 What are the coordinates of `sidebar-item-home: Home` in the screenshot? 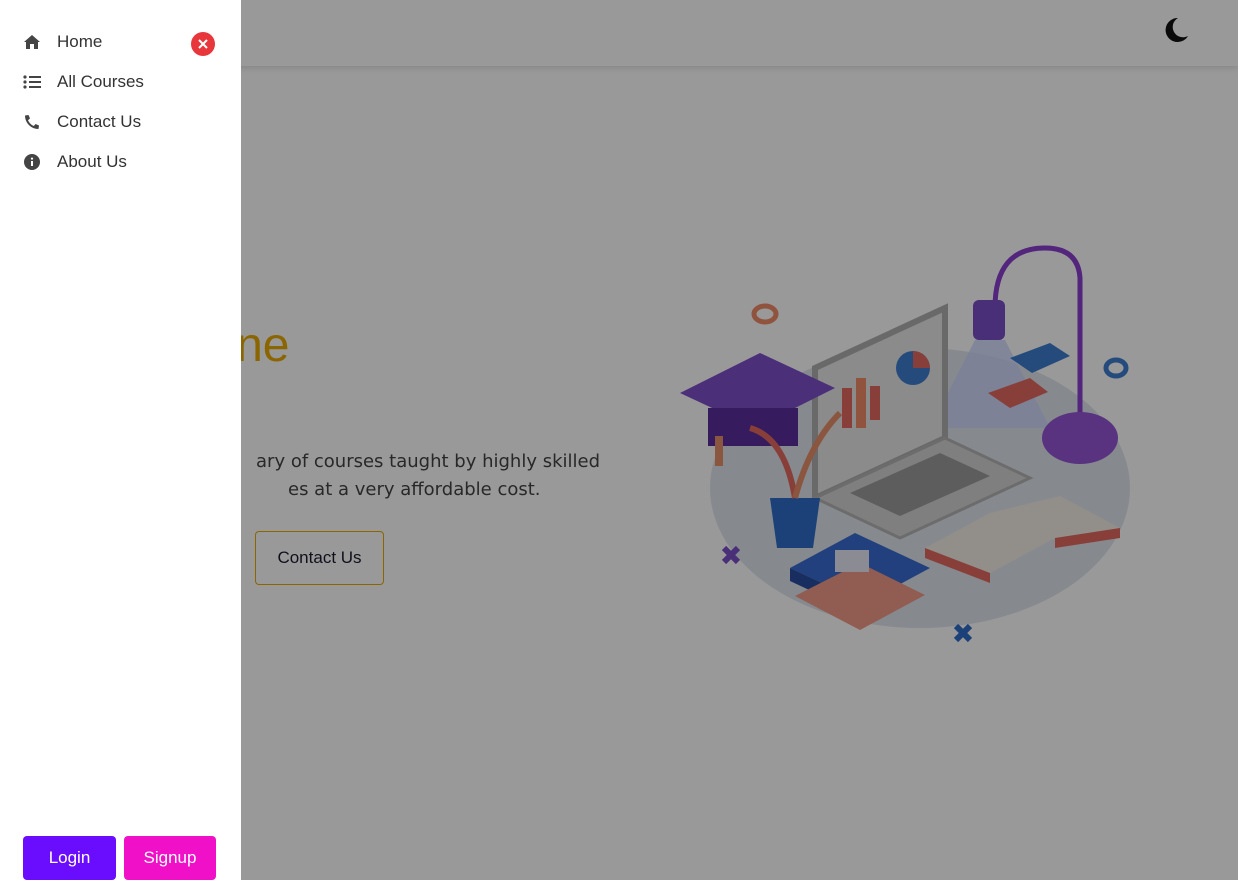 It's located at (61, 42).